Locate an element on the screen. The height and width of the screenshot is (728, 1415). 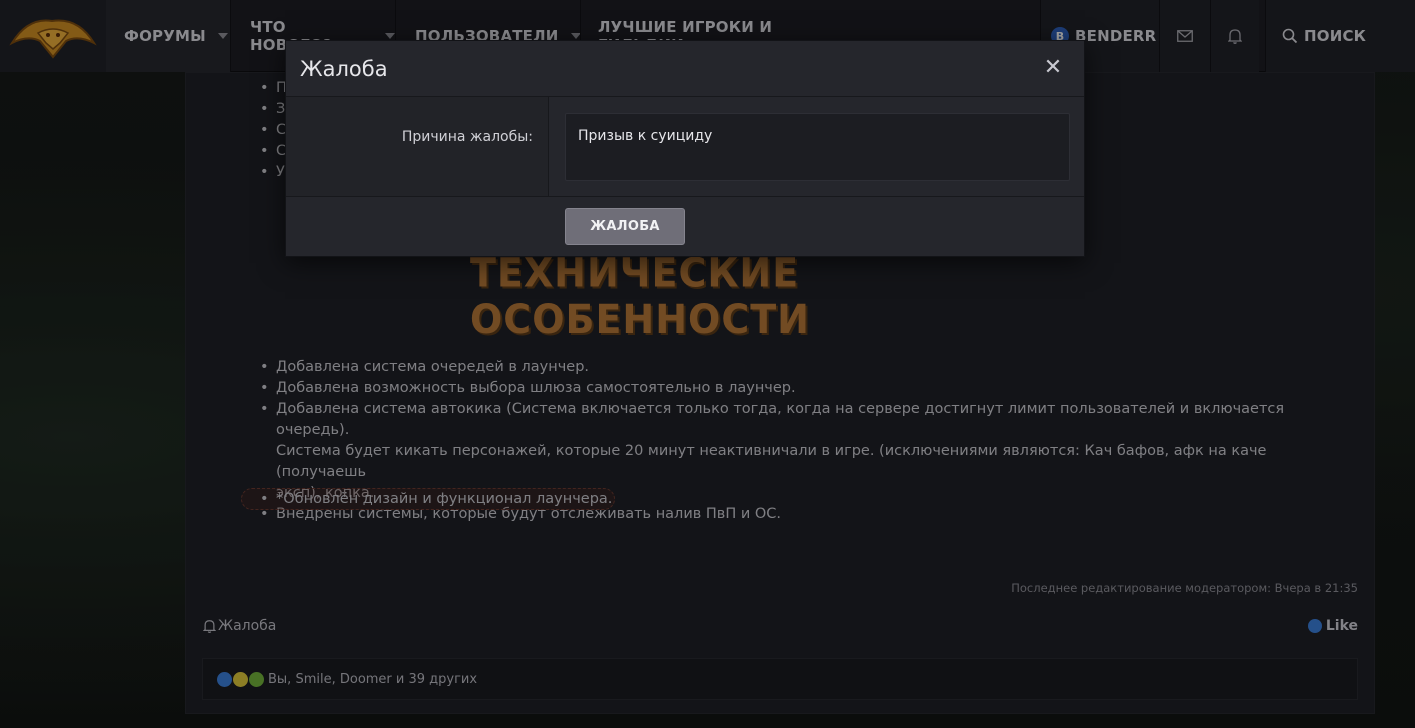
close-icon: ✕ is located at coordinates (1053, 68).